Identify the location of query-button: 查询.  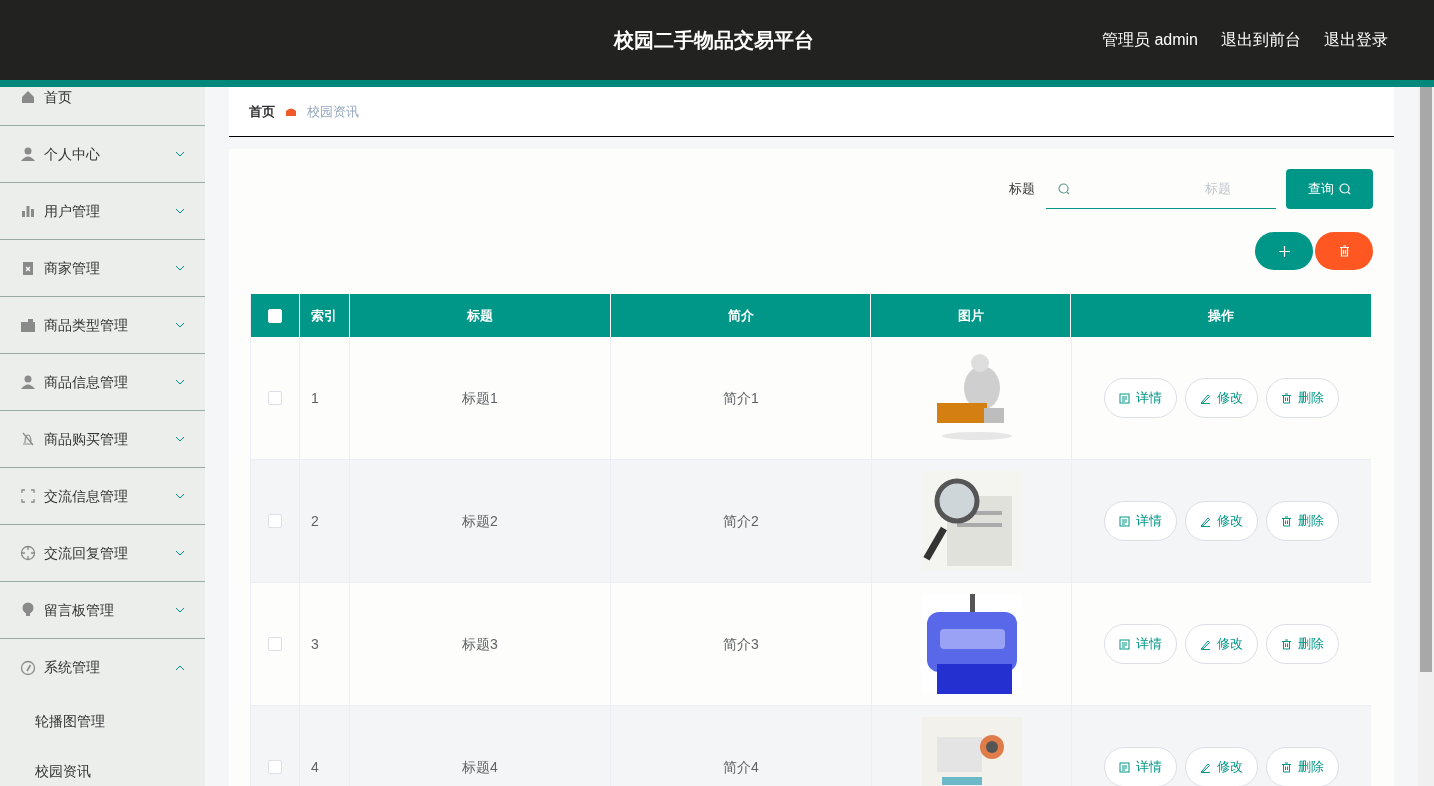
(1329, 189).